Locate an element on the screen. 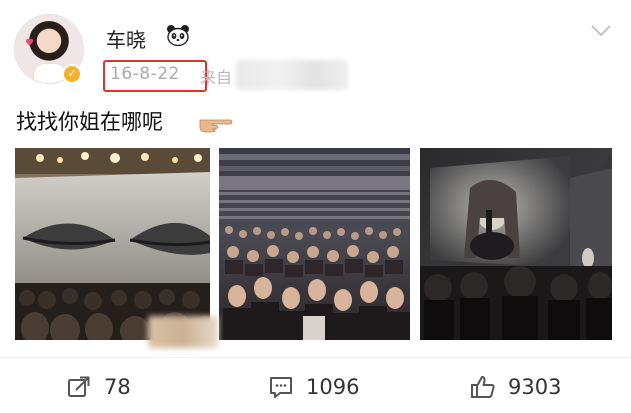 This screenshot has width=631, height=413. singer-on-screen-photo is located at coordinates (516, 244).